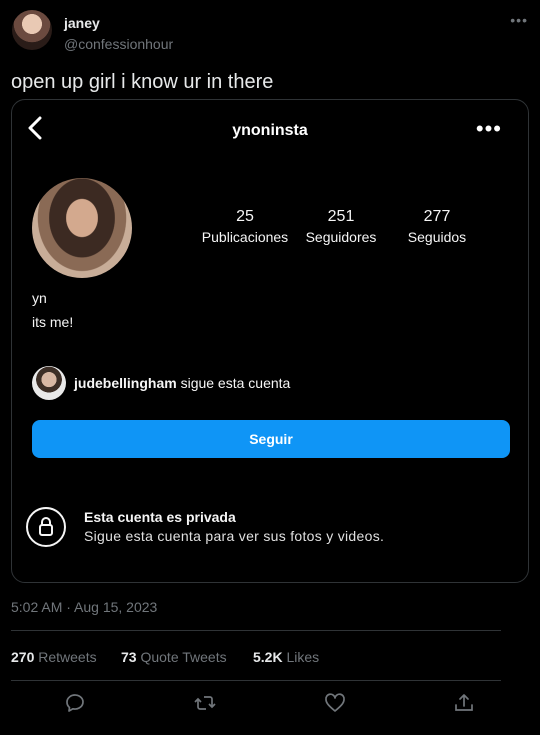 The width and height of the screenshot is (540, 735). What do you see at coordinates (205, 703) in the screenshot?
I see `retweet-icon` at bounding box center [205, 703].